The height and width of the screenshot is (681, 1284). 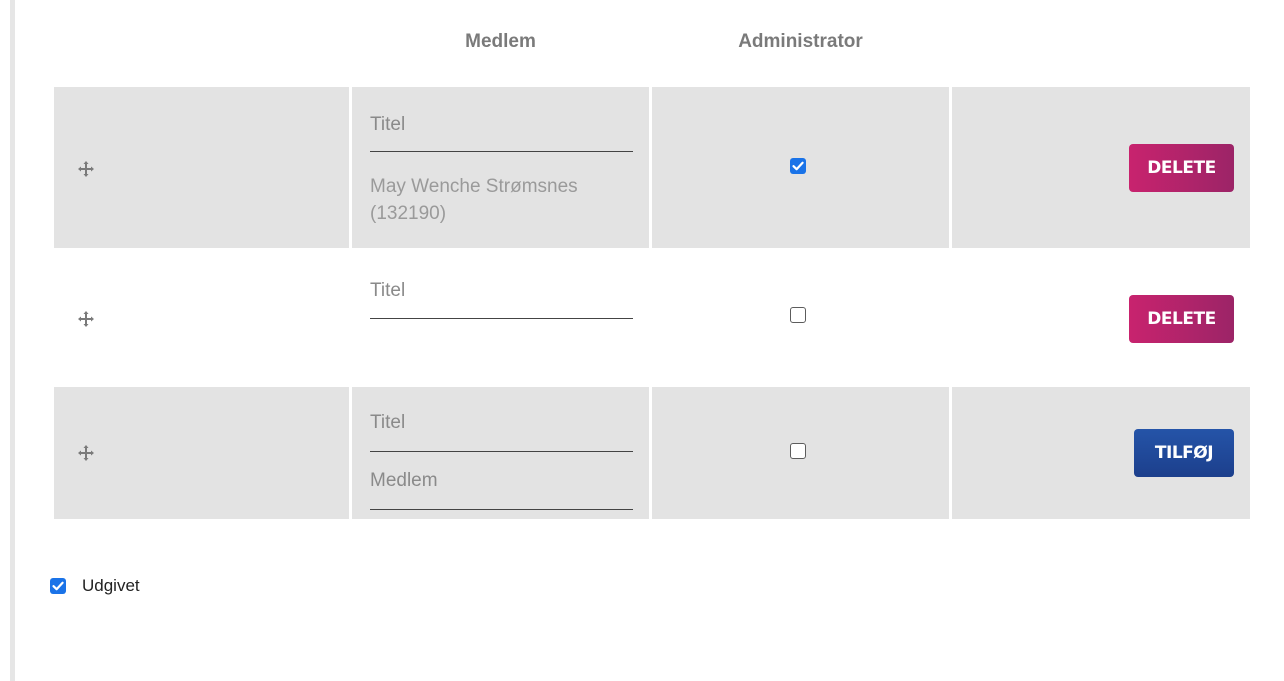 What do you see at coordinates (1184, 453) in the screenshot?
I see `add-button: TILFØJ` at bounding box center [1184, 453].